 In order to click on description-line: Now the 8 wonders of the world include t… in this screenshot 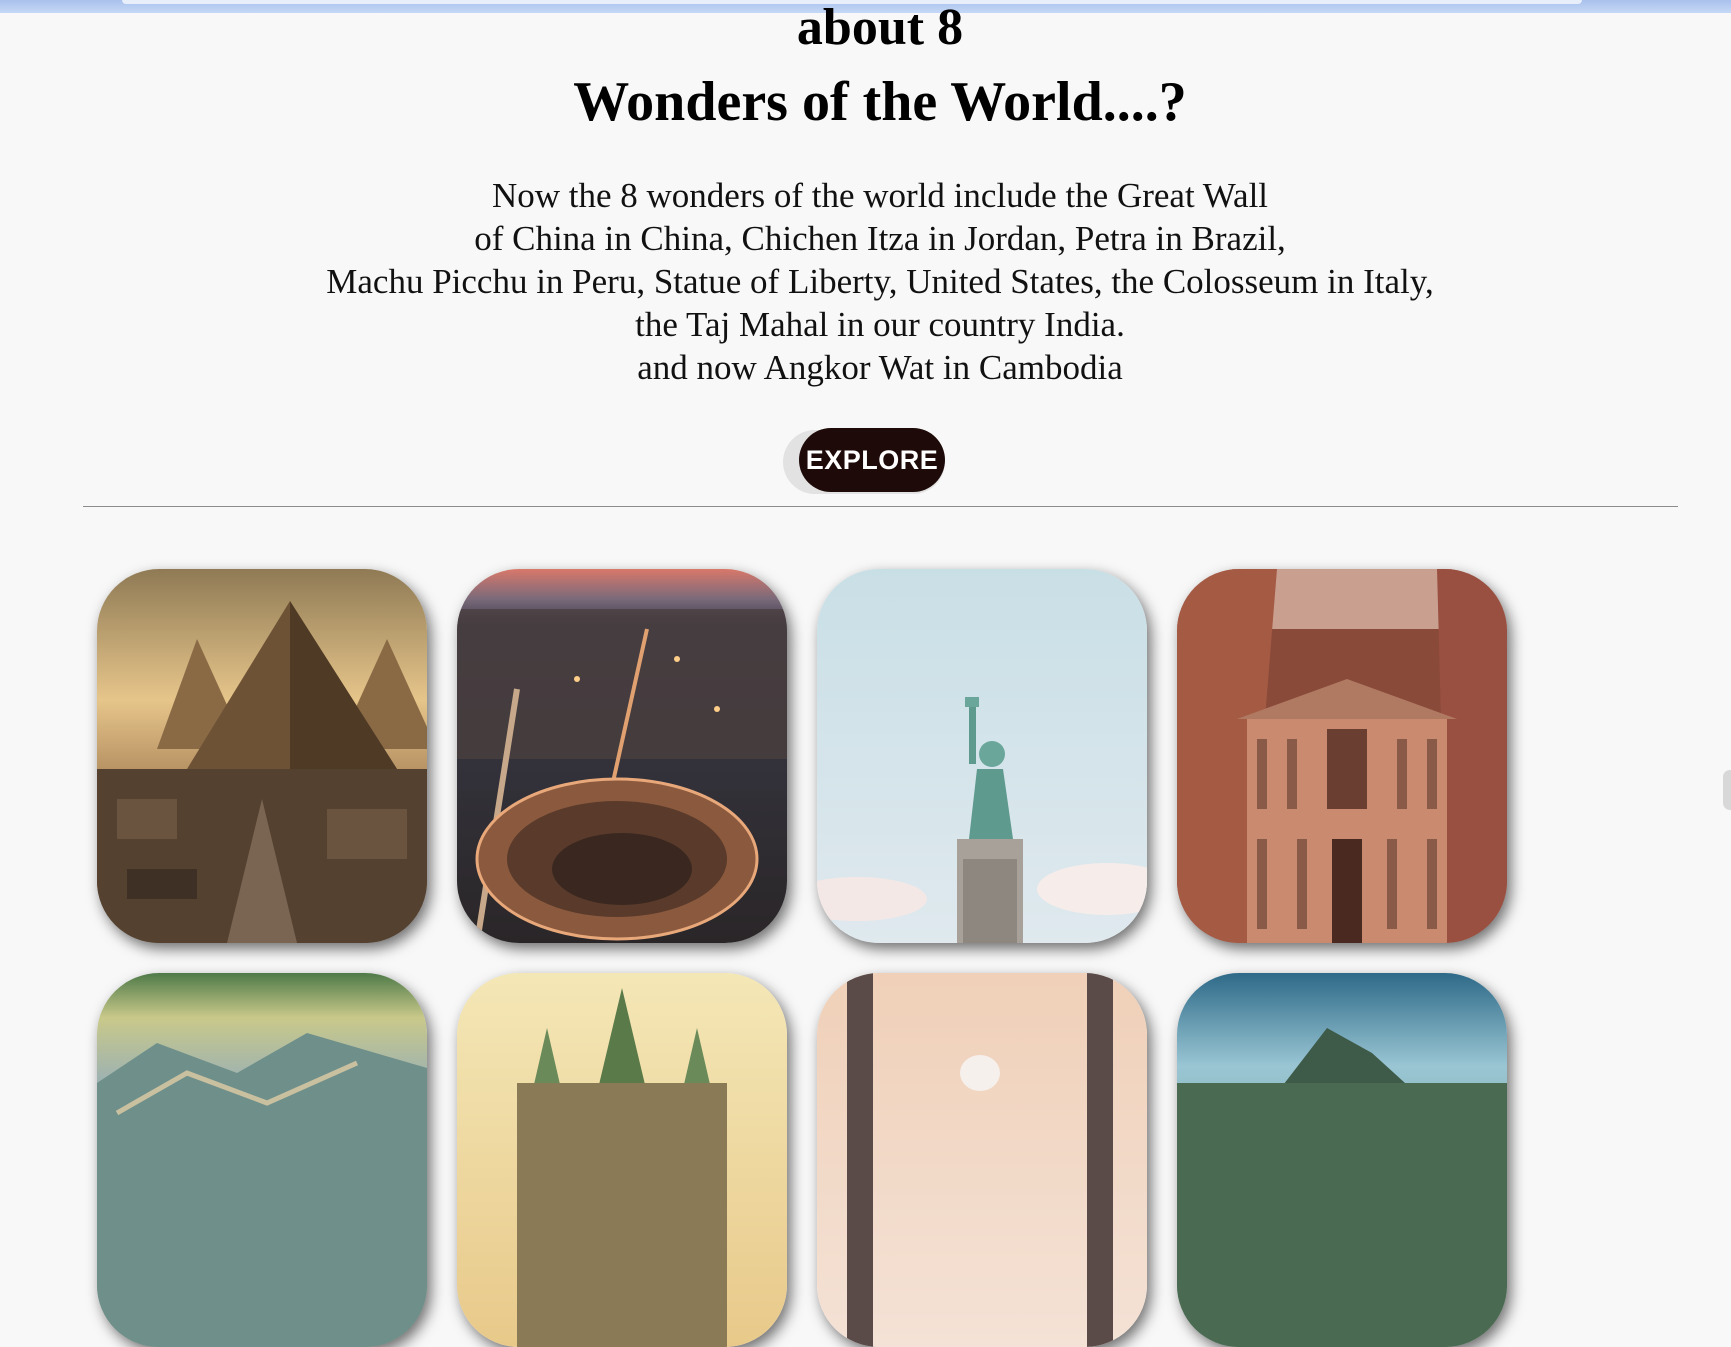, I will do `click(880, 195)`.